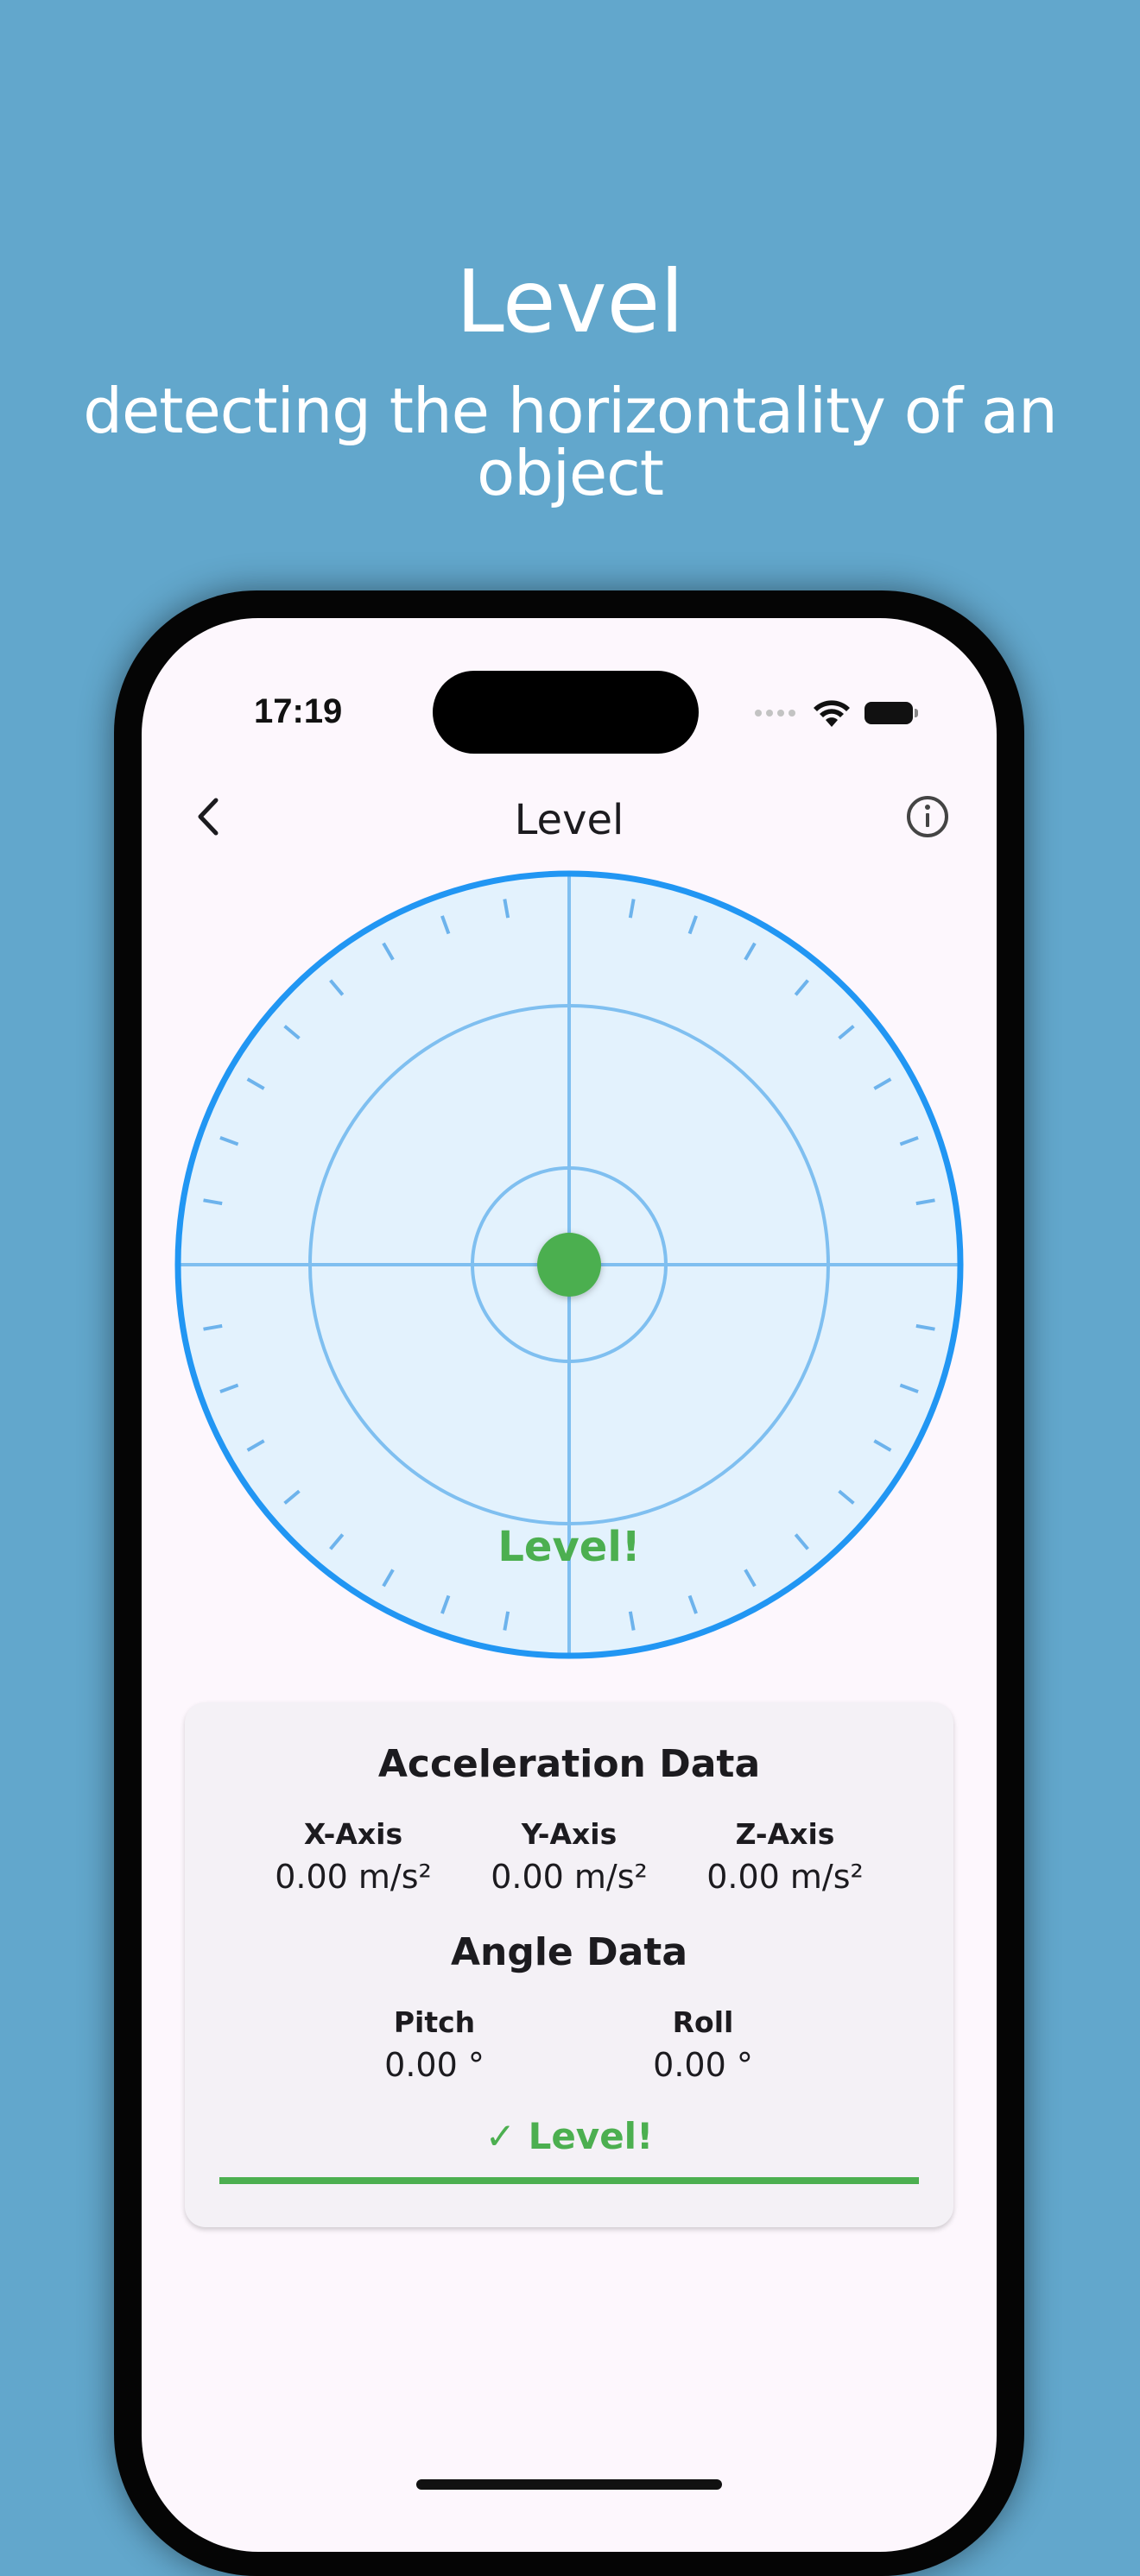  Describe the element at coordinates (434, 2065) in the screenshot. I see `pitch-value: 0.00 °` at that location.